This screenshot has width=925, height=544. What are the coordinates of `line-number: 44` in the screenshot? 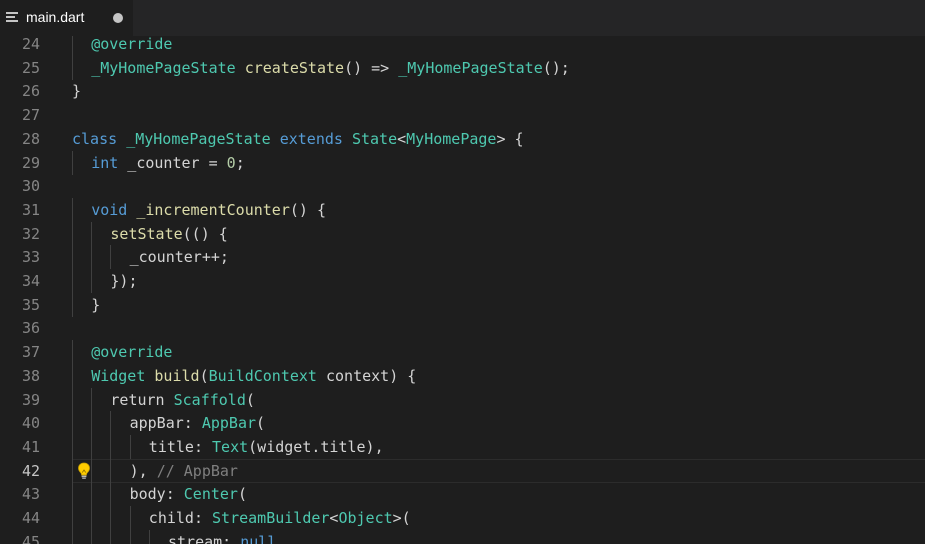 It's located at (30, 518).